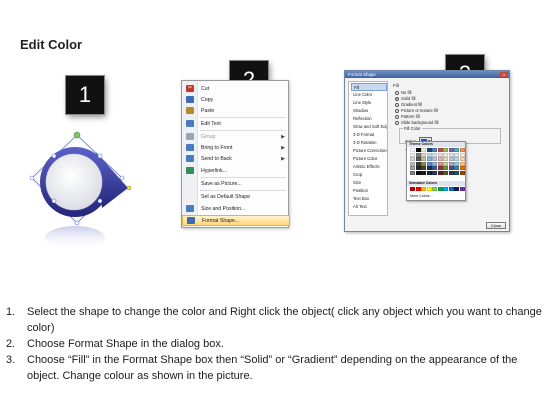  Describe the element at coordinates (369, 199) in the screenshot. I see `category-text-box: Text Box` at that location.